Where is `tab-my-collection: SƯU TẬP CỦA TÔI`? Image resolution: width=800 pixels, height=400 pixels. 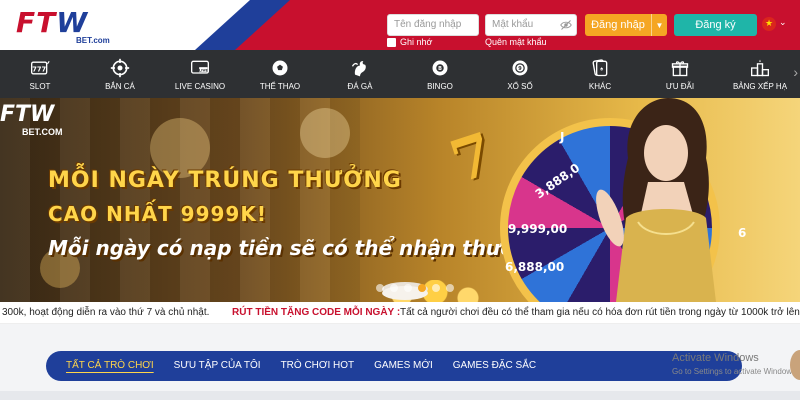
tab-my-collection: SƯU TẬP CỦA TÔI is located at coordinates (217, 366).